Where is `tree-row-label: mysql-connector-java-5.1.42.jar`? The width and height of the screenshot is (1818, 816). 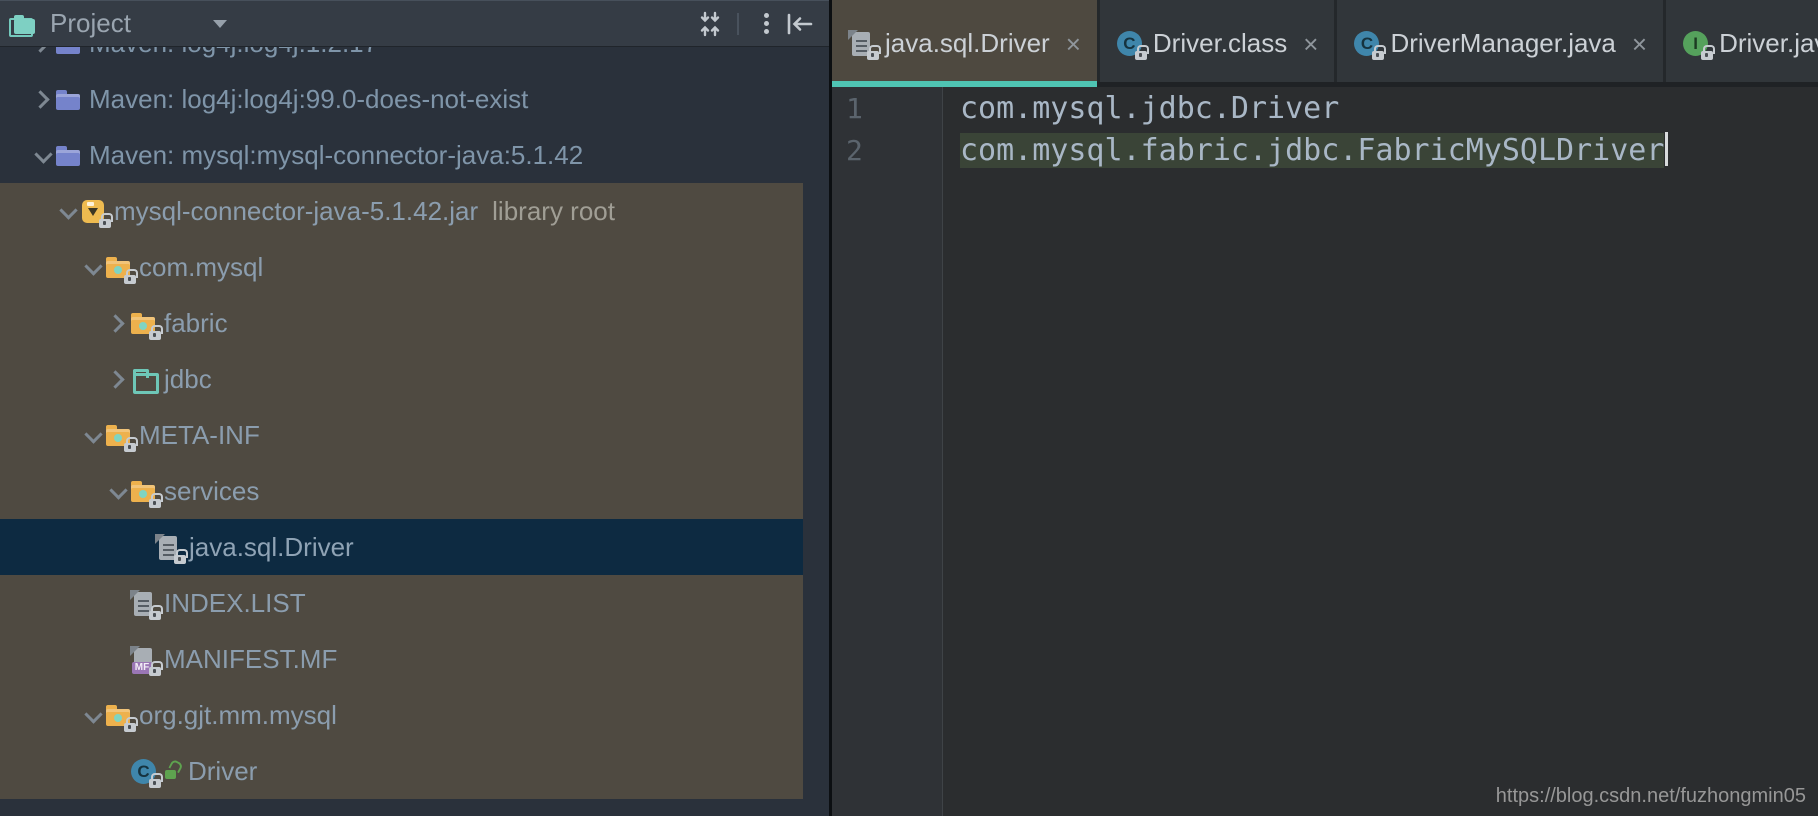
tree-row-label: mysql-connector-java-5.1.42.jar is located at coordinates (296, 210).